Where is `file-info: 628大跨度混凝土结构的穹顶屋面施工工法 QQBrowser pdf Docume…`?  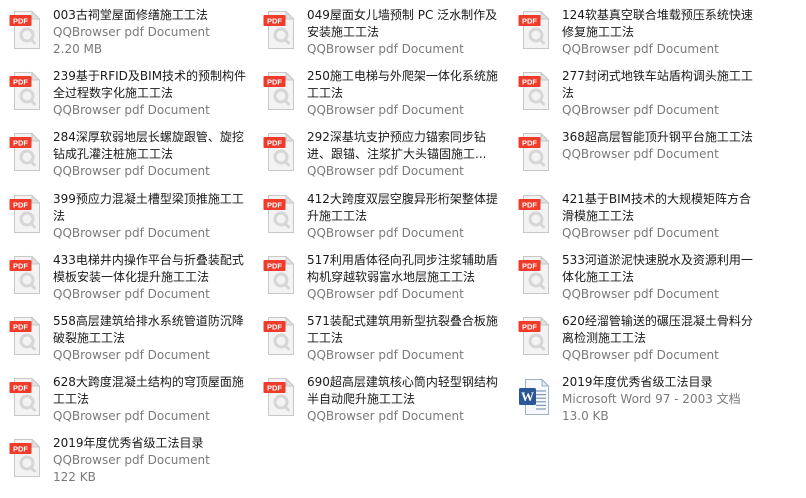
file-info: 628大跨度混凝土结构的穹顶屋面施工工法 QQBrowser pdf Docume… is located at coordinates (150, 399).